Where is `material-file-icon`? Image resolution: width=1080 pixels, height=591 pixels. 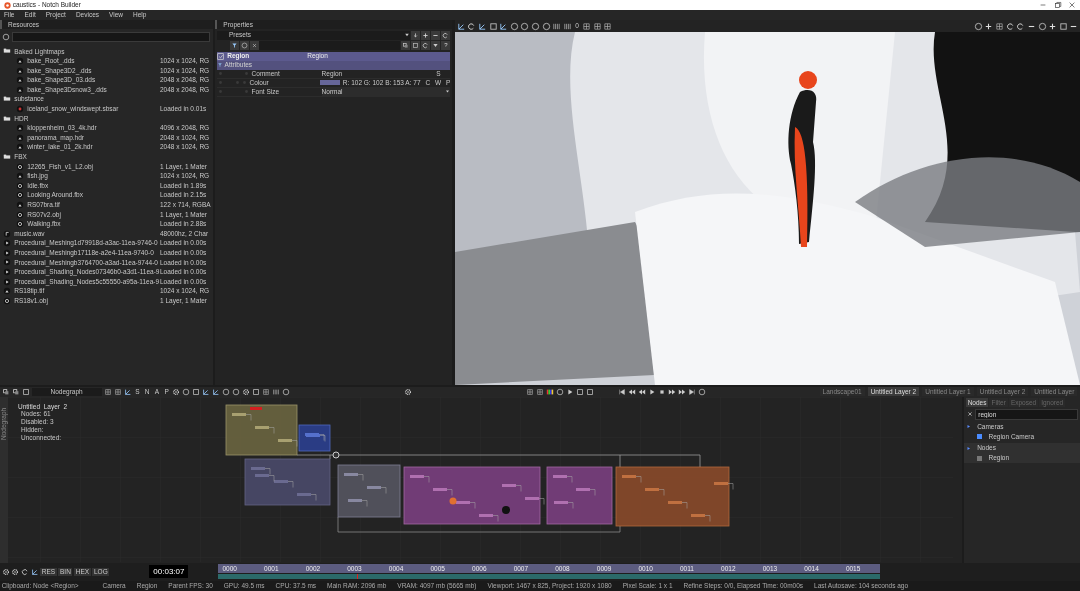
material-file-icon is located at coordinates (20, 109).